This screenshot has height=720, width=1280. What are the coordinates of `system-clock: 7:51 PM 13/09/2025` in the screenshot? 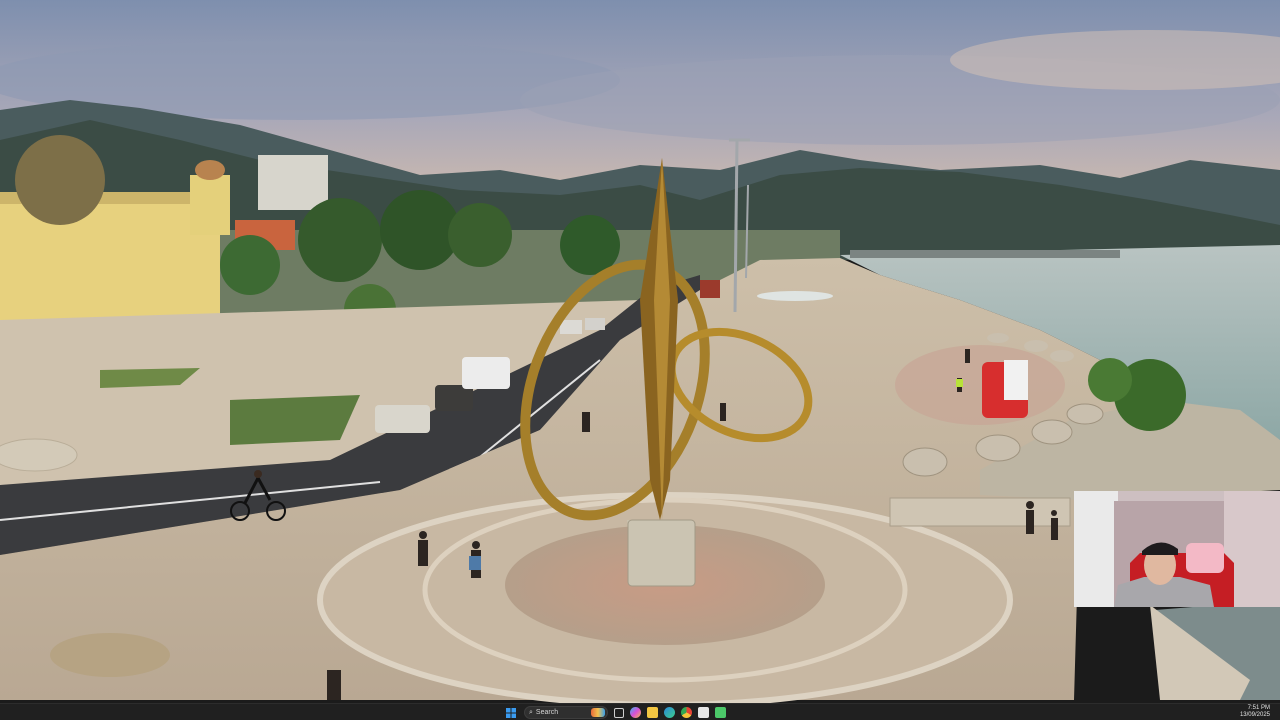 It's located at (1255, 712).